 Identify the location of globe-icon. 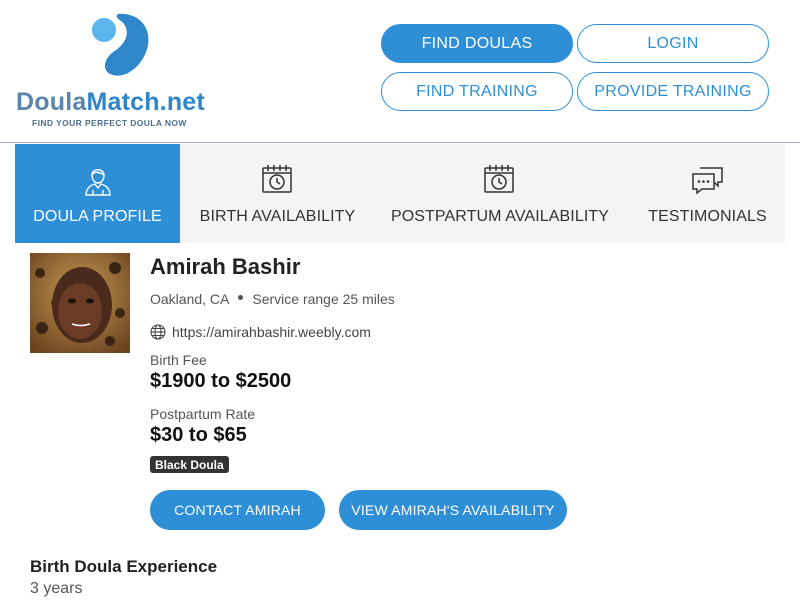
(158, 332).